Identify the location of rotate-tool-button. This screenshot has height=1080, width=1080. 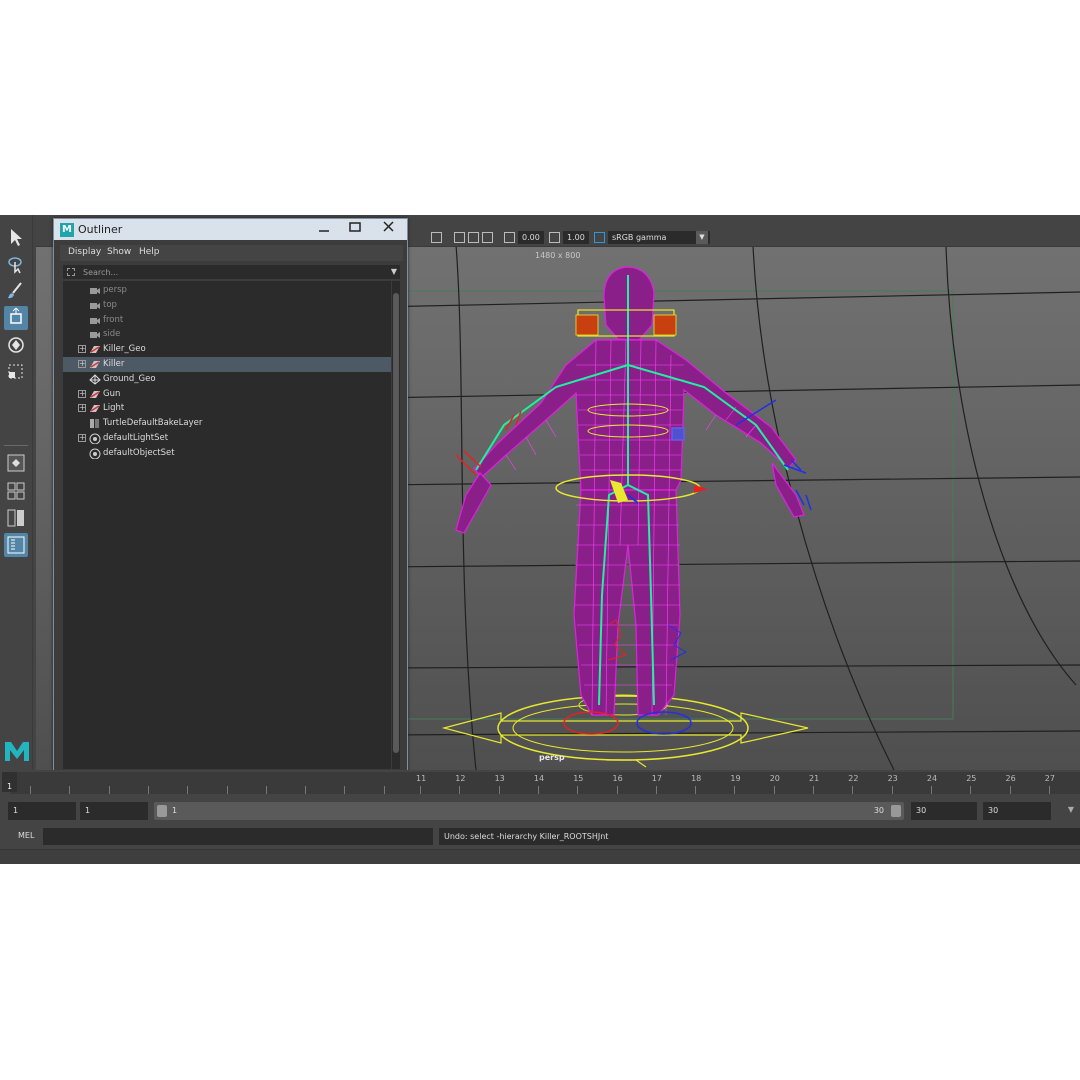
(16, 345).